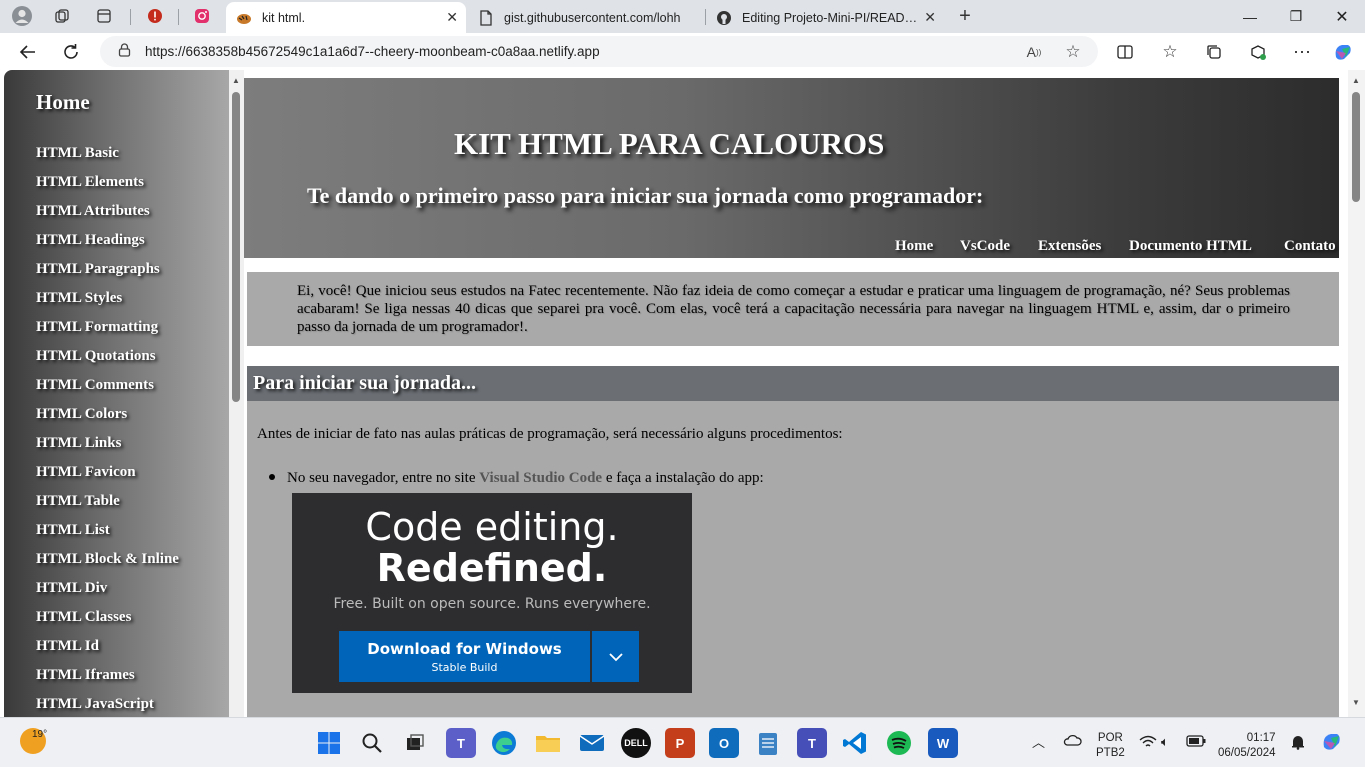 The image size is (1365, 767). What do you see at coordinates (90, 240) in the screenshot?
I see `sidebar-item-html-headings: HTML Headings` at bounding box center [90, 240].